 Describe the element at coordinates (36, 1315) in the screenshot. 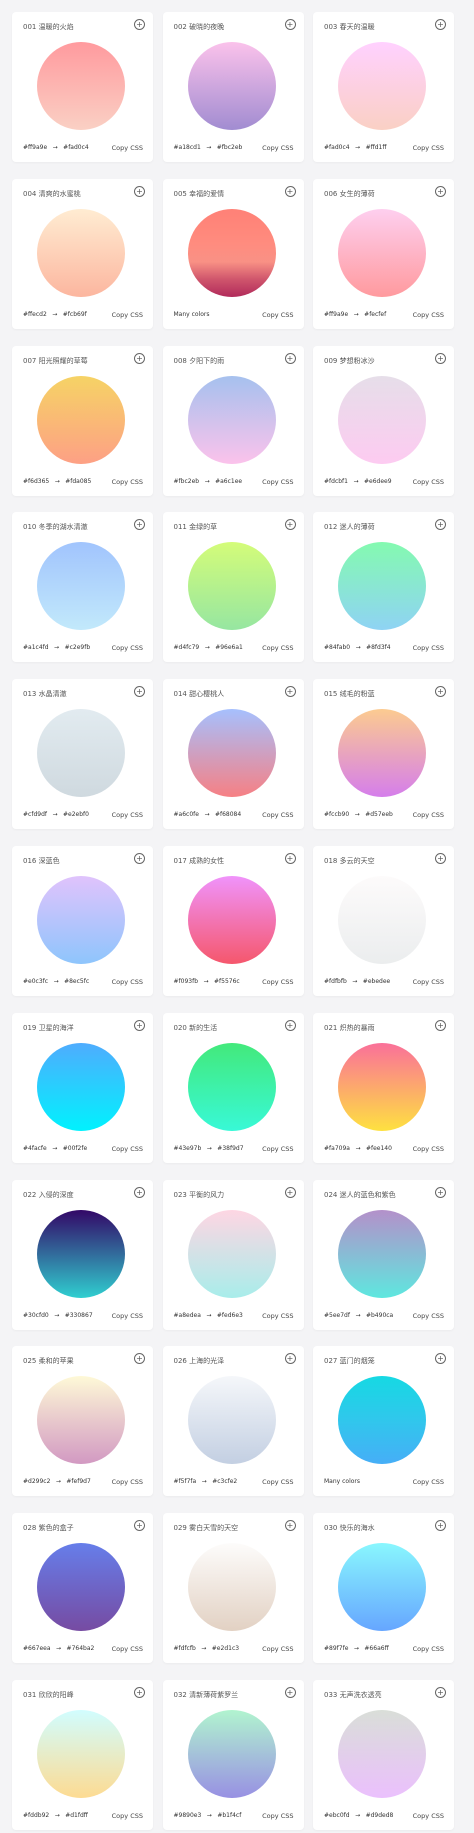

I see `from-color-code: #30cfd0` at that location.